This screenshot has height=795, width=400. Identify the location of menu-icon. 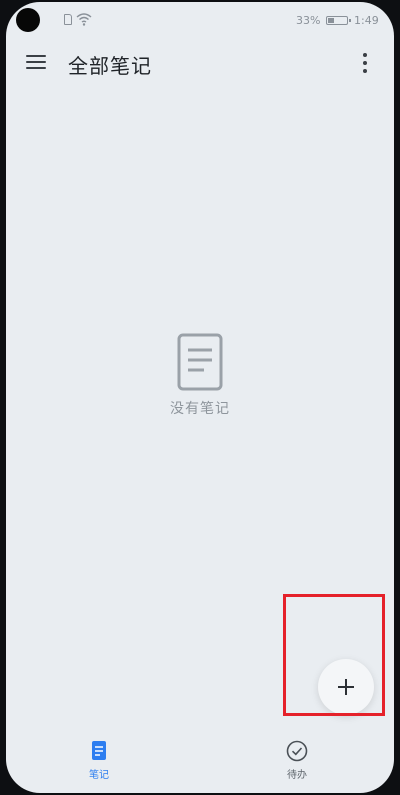
(36, 62).